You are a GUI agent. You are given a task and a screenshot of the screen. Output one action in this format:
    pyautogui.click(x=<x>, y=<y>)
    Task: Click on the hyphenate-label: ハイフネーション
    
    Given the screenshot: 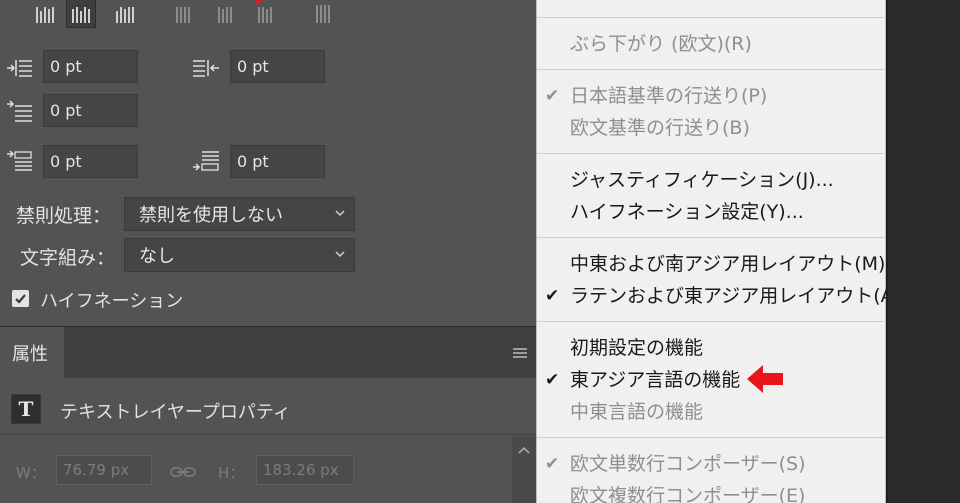 What is the action you would take?
    pyautogui.click(x=112, y=301)
    